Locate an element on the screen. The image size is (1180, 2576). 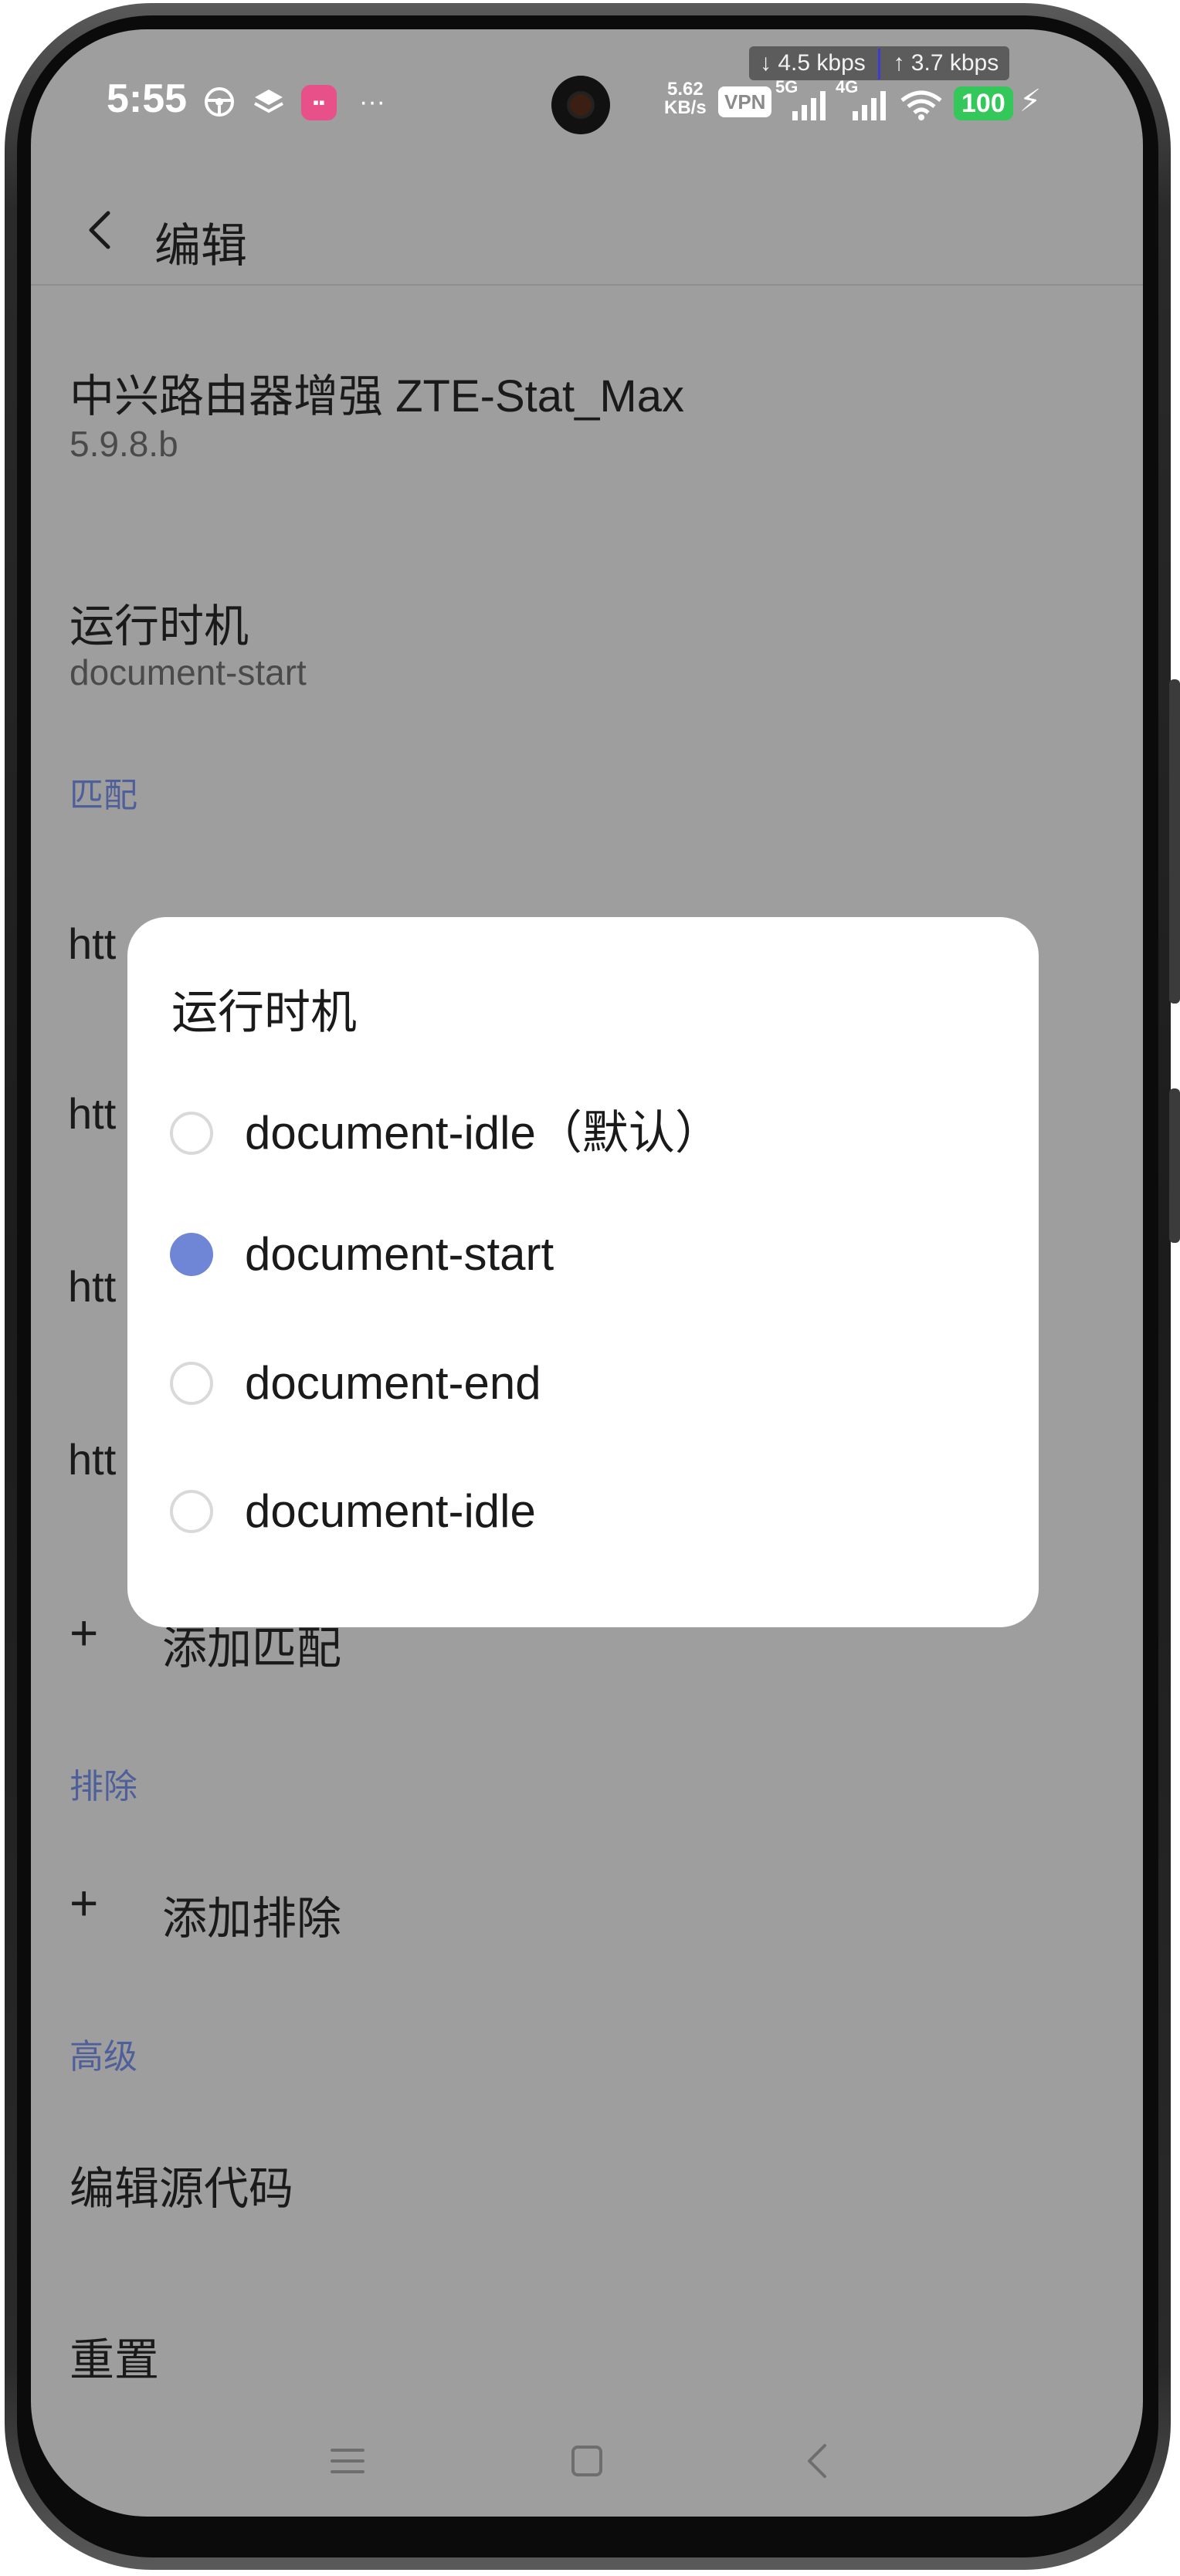
radio-button-selected is located at coordinates (191, 1254).